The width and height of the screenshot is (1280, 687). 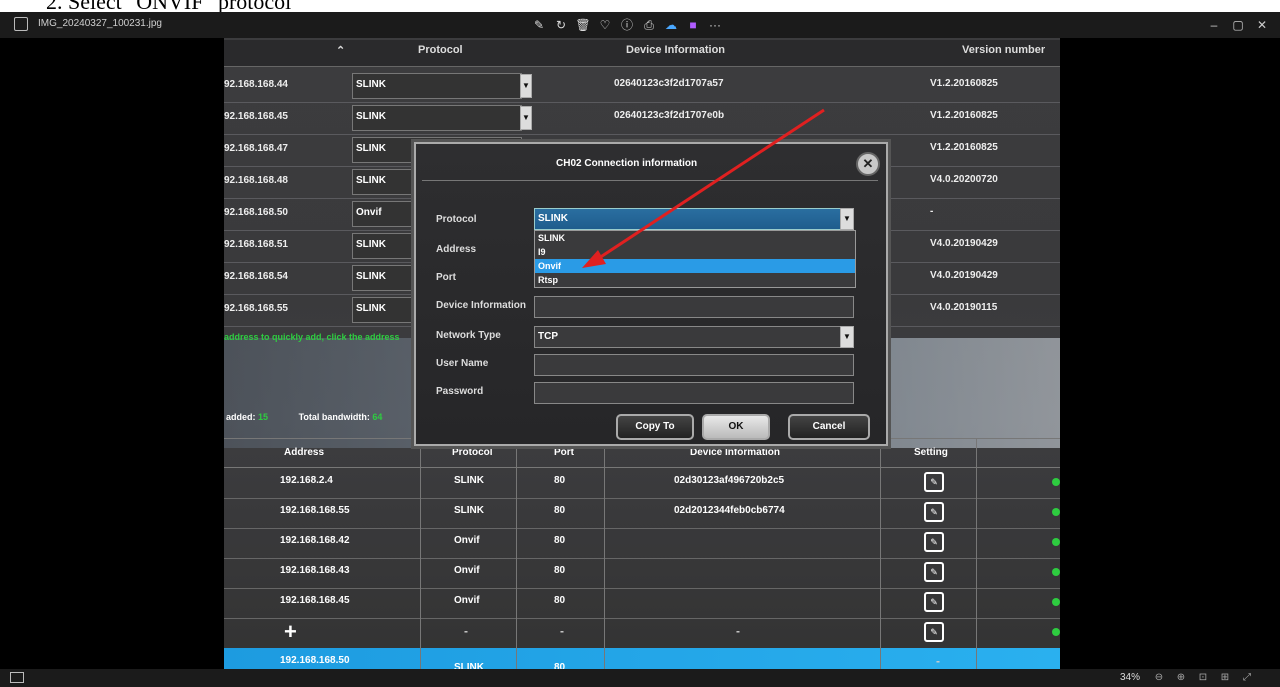 What do you see at coordinates (640, 678) in the screenshot?
I see `viewer-status-bar: 34% ⊖ ⊕ ⊡ ⊞ ⤢` at bounding box center [640, 678].